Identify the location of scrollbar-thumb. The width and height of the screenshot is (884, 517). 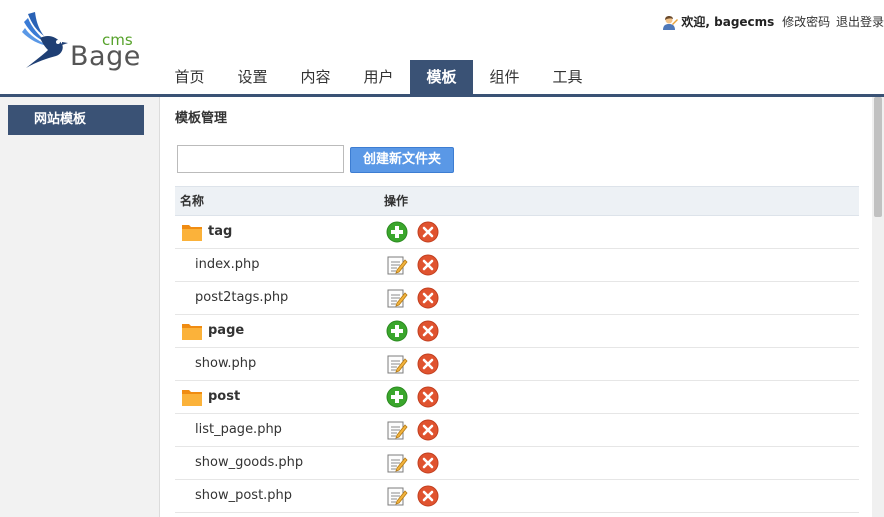
(878, 157).